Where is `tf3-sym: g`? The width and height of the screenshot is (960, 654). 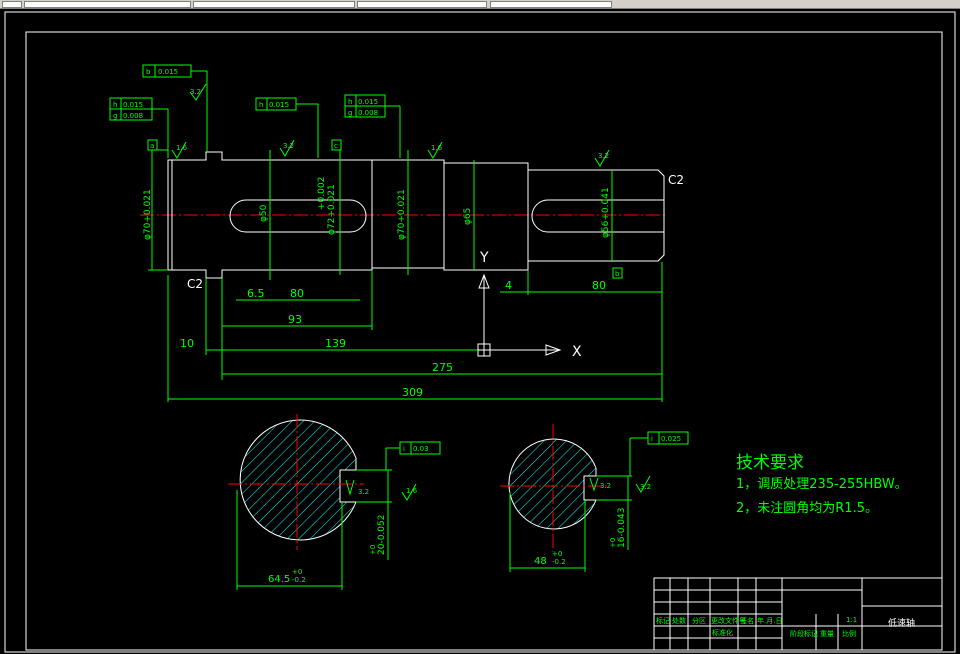
tf3-sym: g is located at coordinates (115, 116).